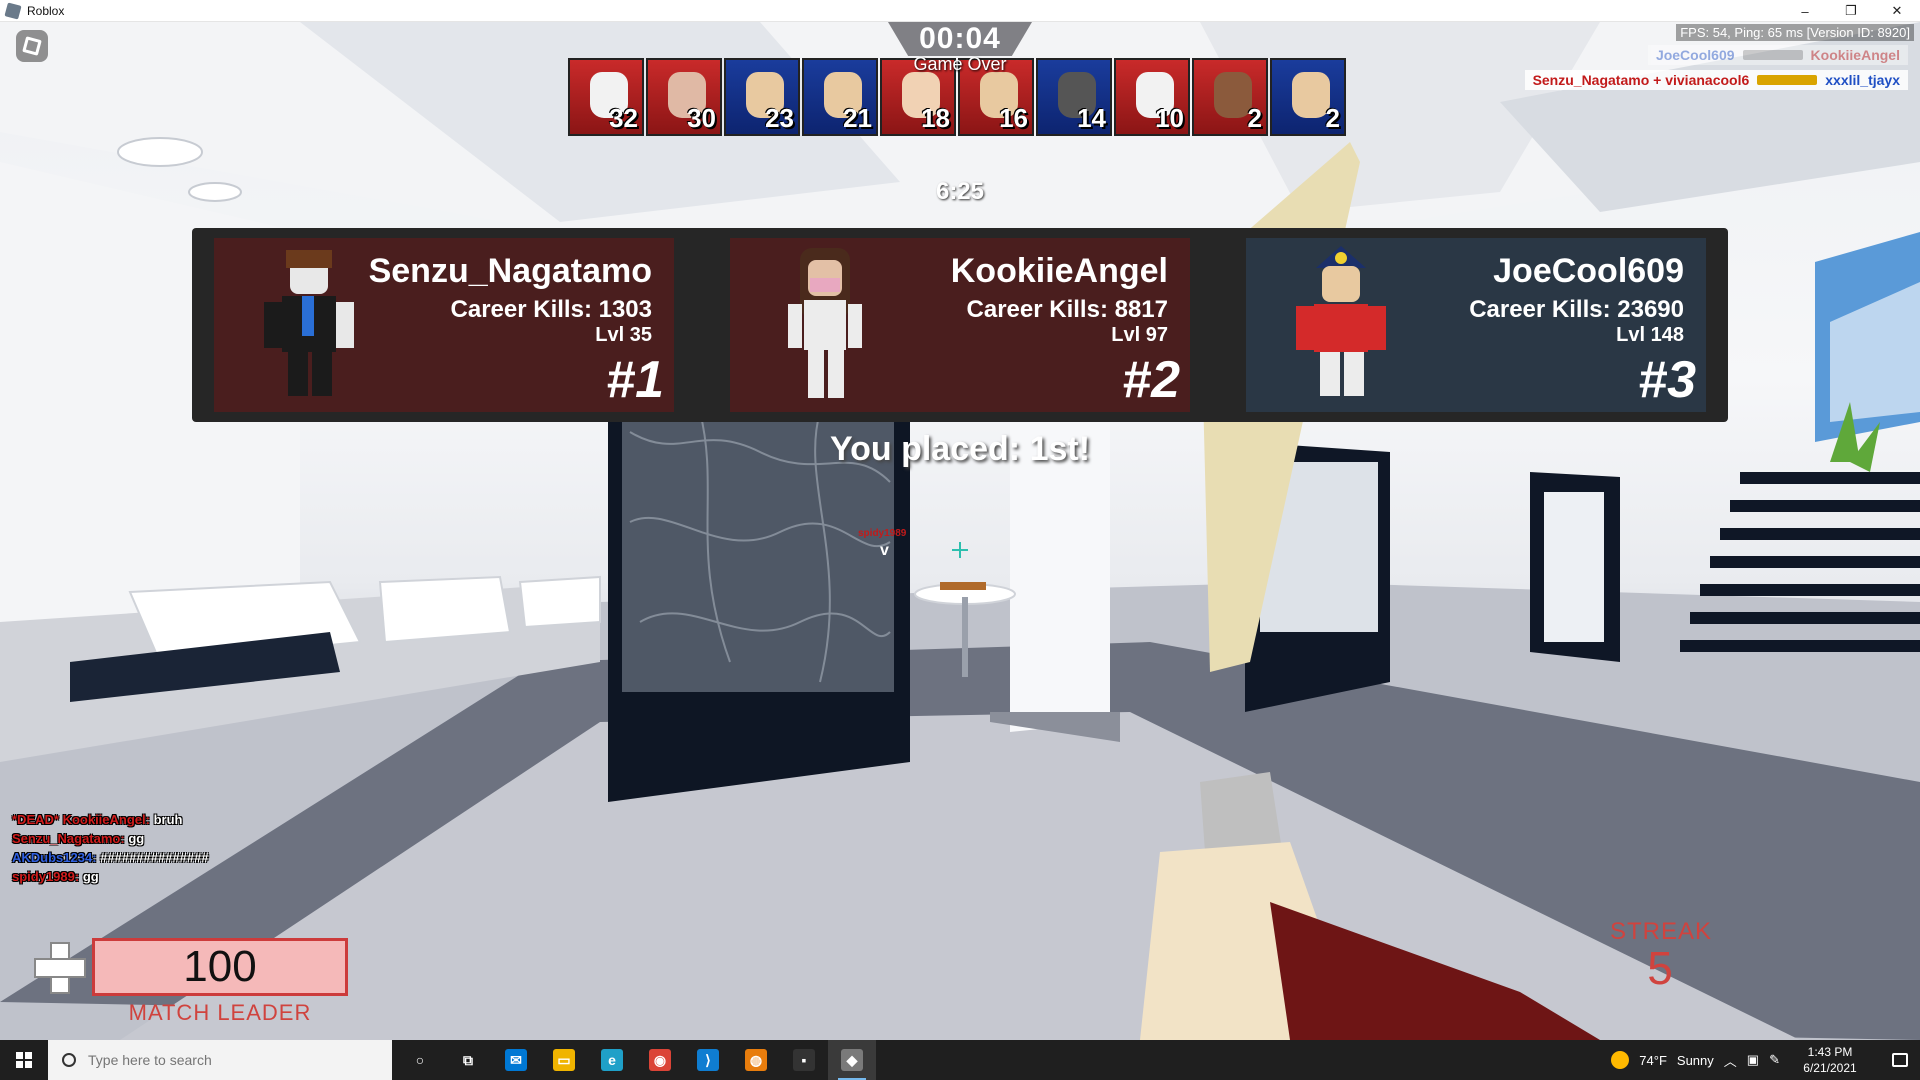 The height and width of the screenshot is (1080, 1920). I want to click on chrome-button: ◉, so click(660, 1060).